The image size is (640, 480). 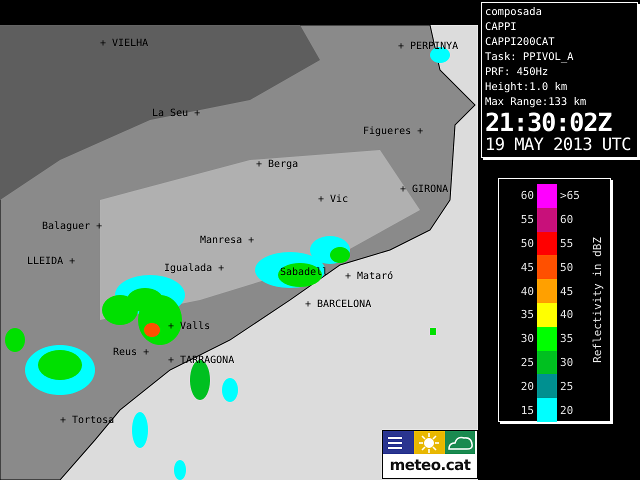 What do you see at coordinates (131, 353) in the screenshot?
I see `place-label: Reus +` at bounding box center [131, 353].